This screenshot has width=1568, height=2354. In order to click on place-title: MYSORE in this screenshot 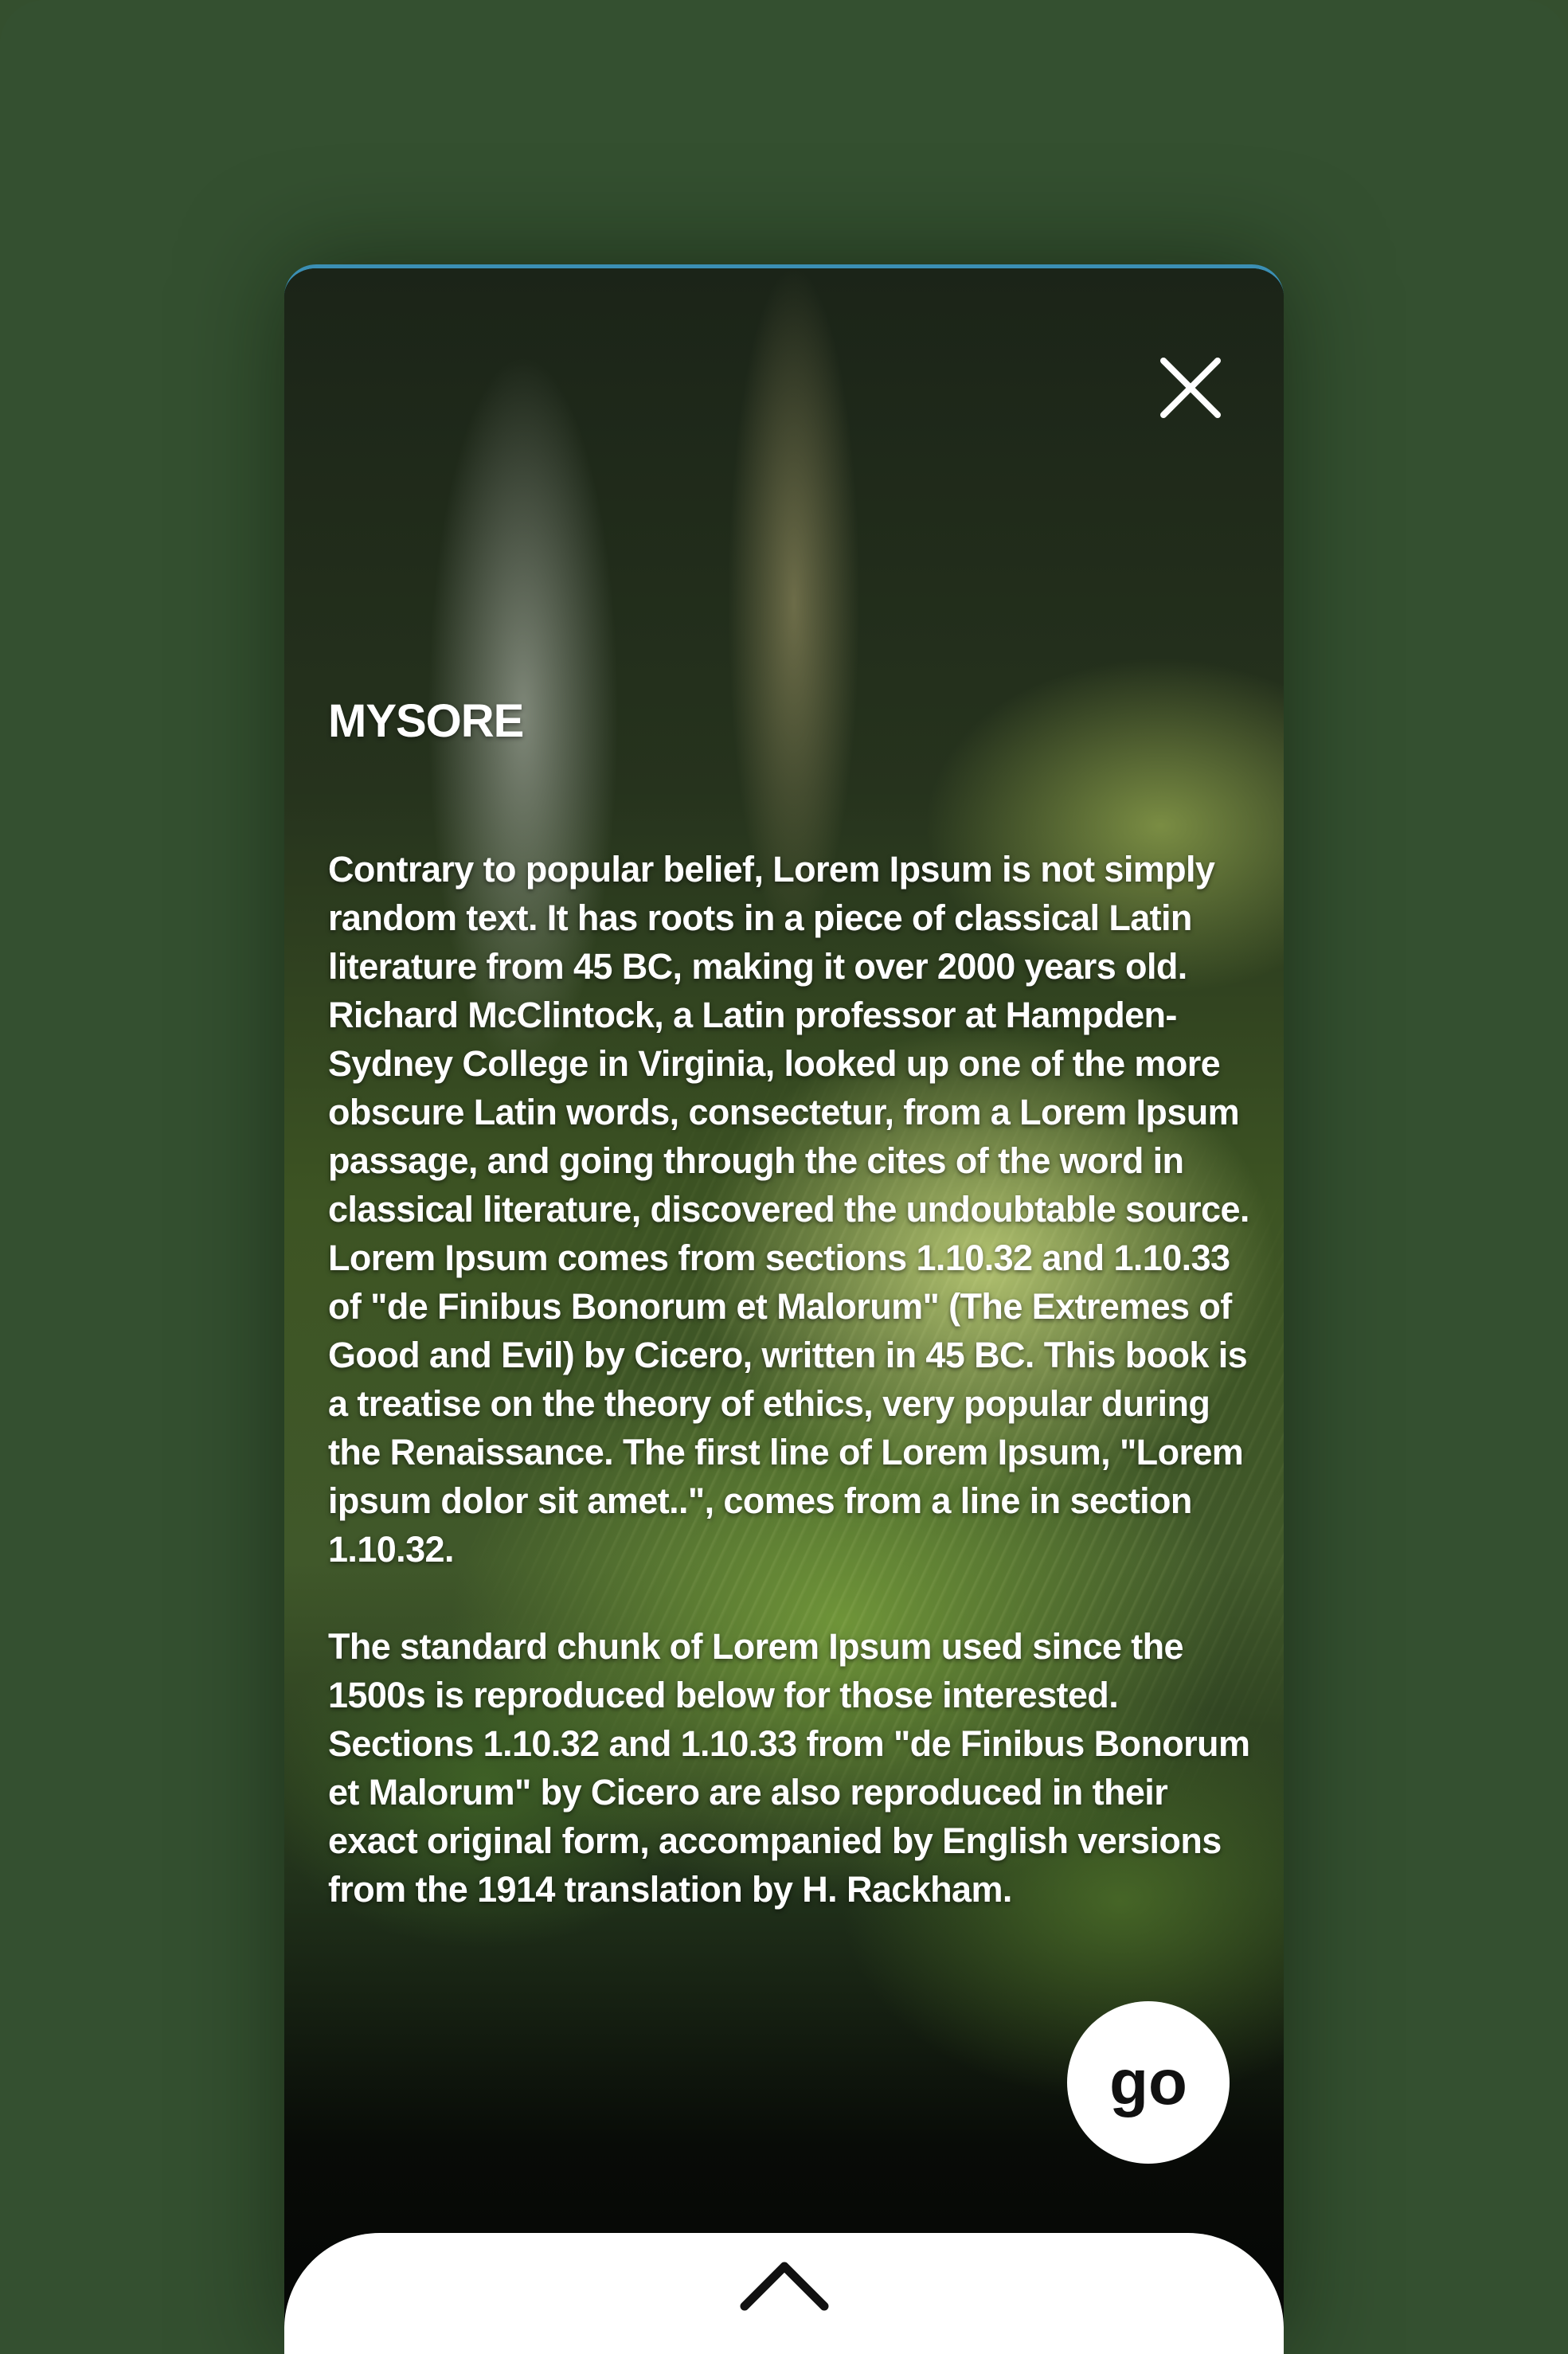, I will do `click(426, 721)`.